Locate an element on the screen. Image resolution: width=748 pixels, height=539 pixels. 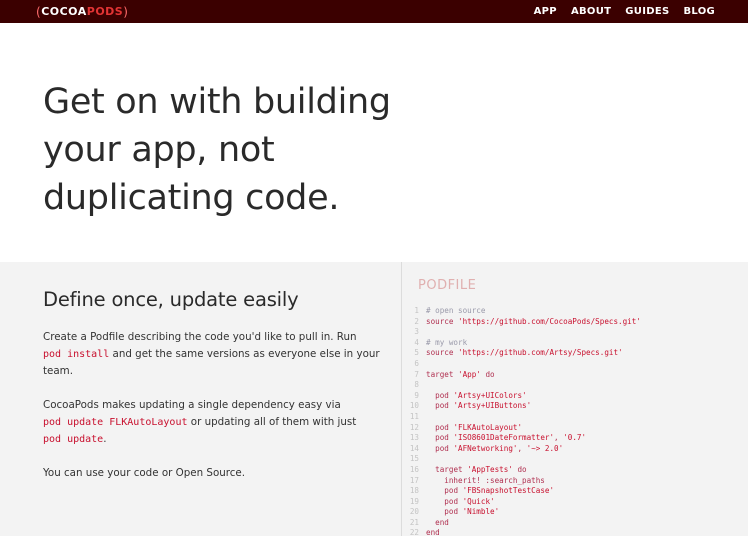
line-number: 6 is located at coordinates (416, 363).